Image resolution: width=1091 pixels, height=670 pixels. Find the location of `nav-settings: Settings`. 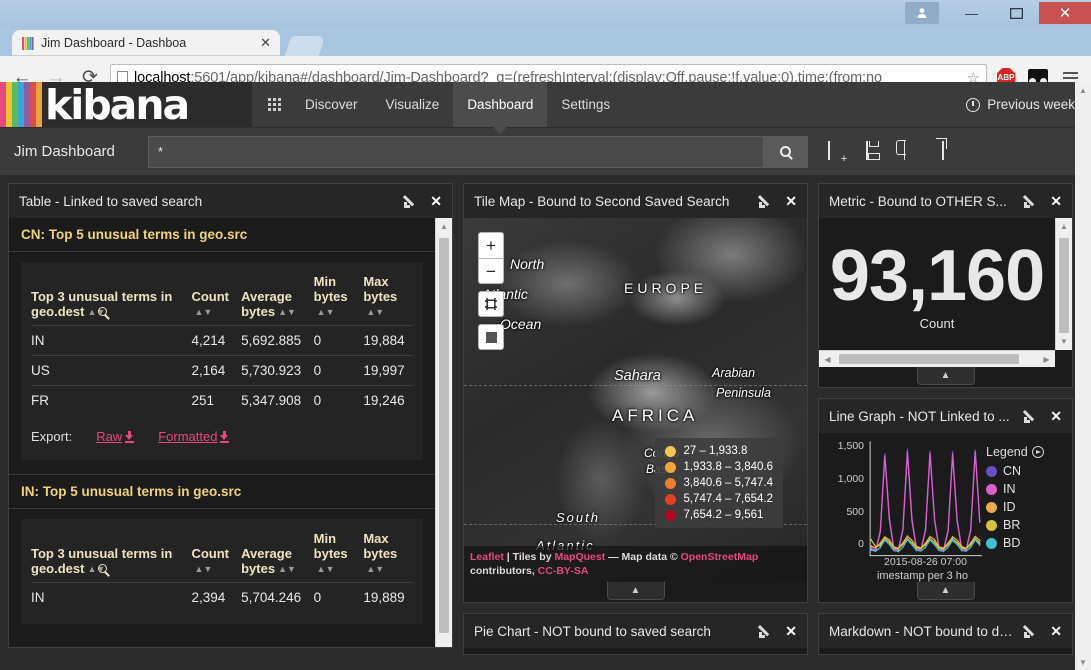

nav-settings: Settings is located at coordinates (585, 104).